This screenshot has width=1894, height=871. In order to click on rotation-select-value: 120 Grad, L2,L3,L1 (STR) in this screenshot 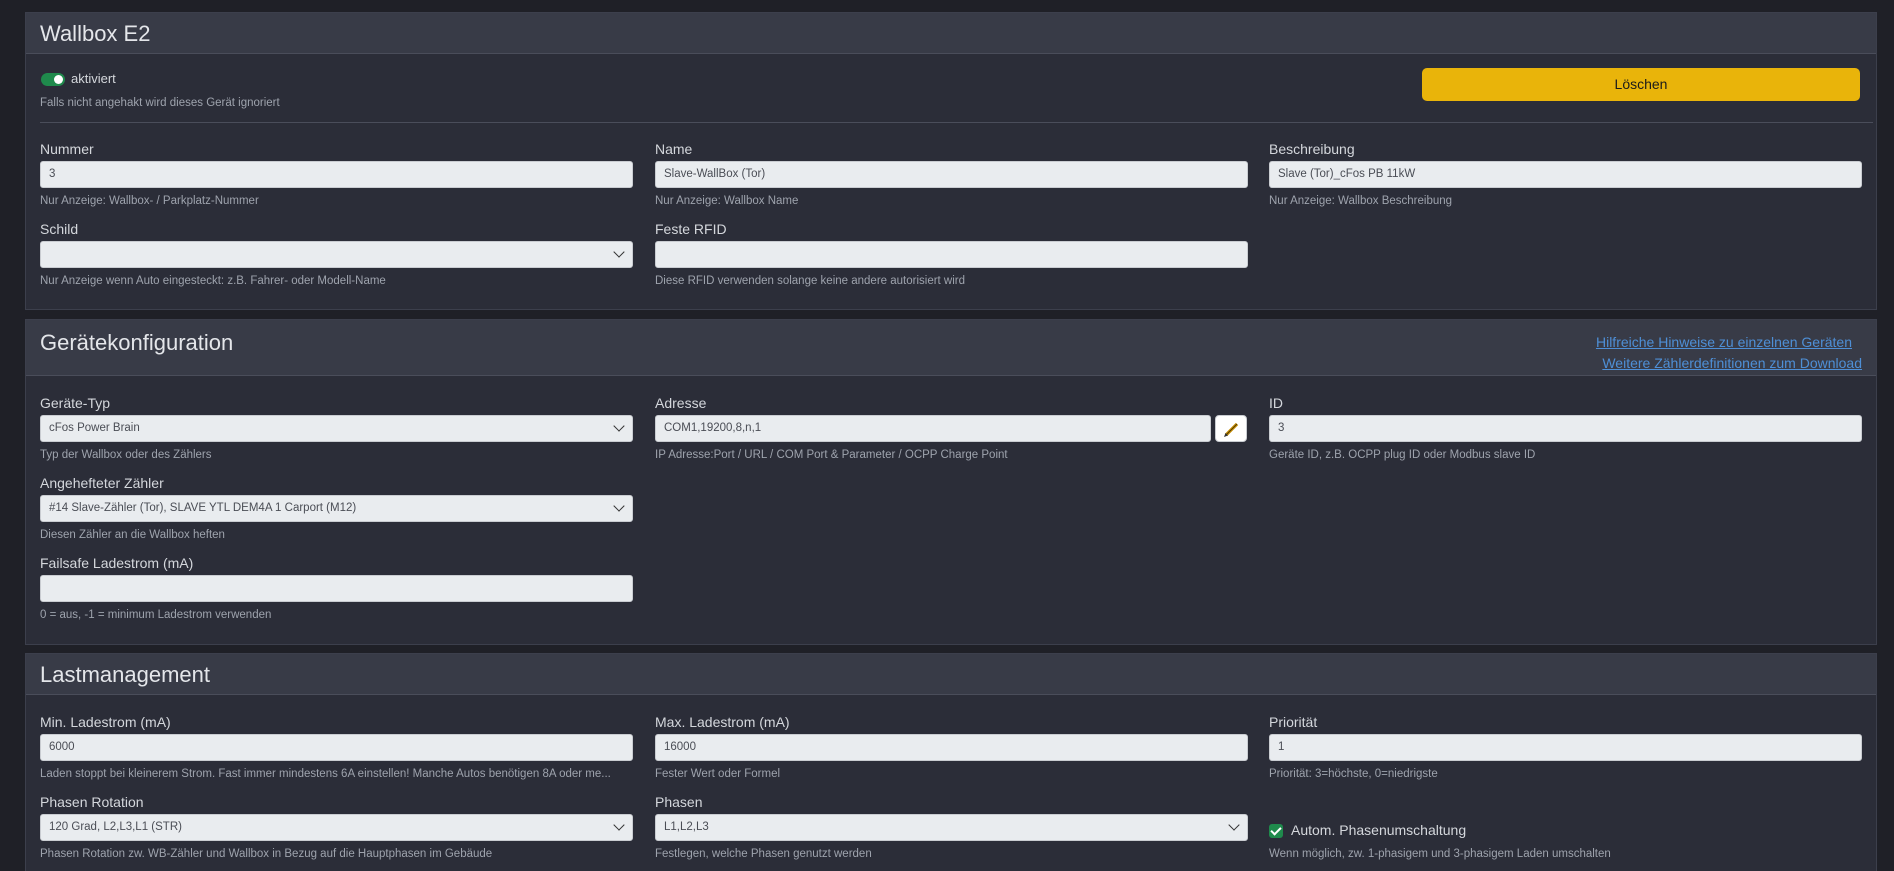, I will do `click(115, 827)`.